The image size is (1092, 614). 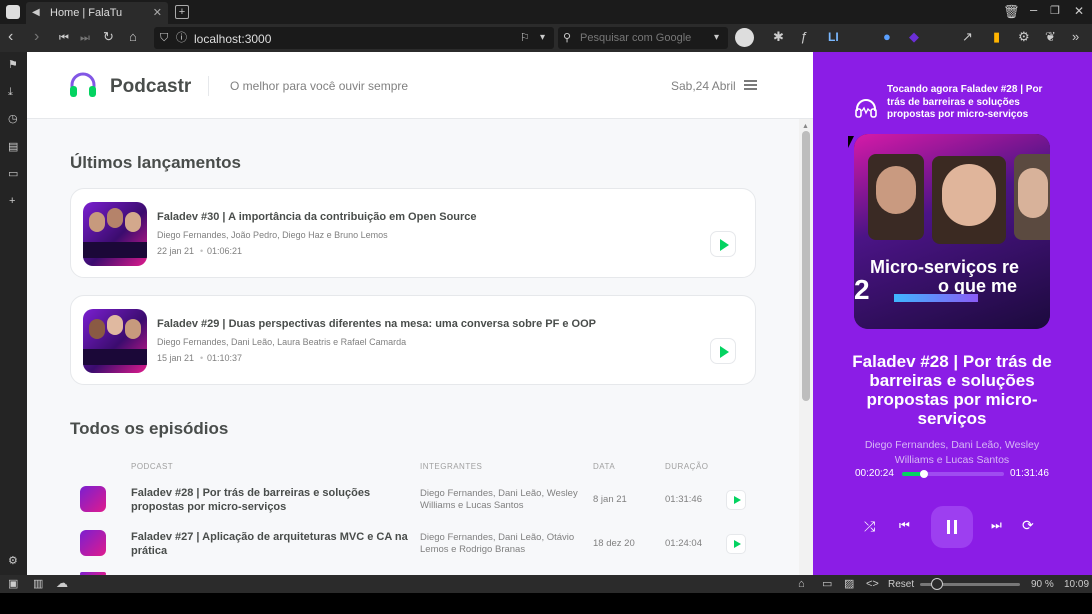 I want to click on image-icon: ▨, so click(x=849, y=584).